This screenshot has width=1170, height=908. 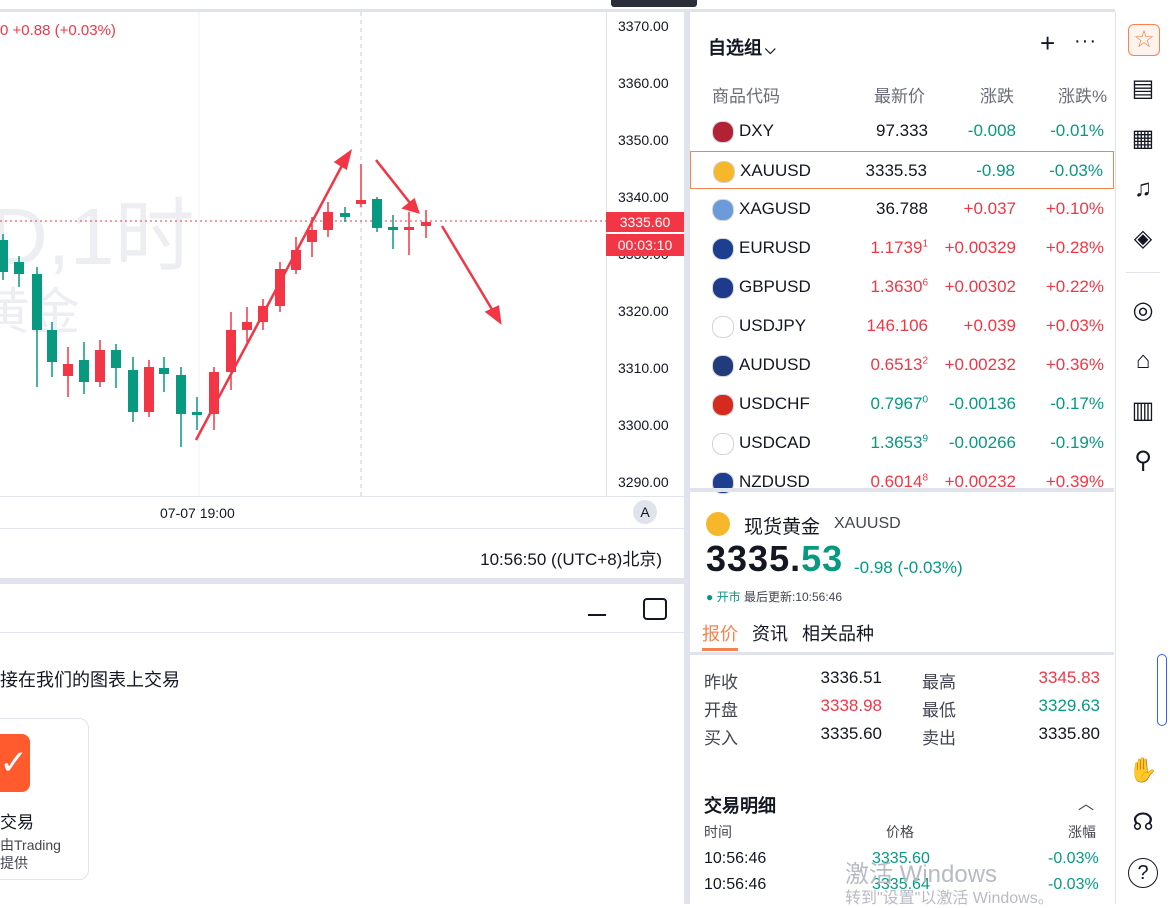 I want to click on watchlist-row-usdjpy: USDJPY 146.106 +0.039 +0.03%, so click(x=902, y=326).